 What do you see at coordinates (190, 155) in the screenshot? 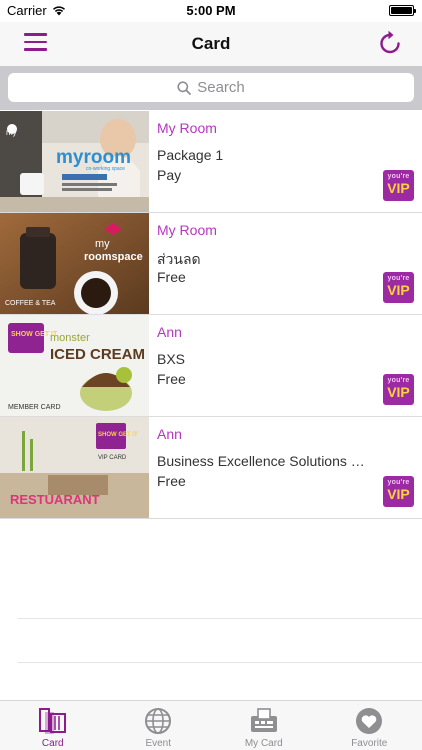
I see `card-title: Package 1` at bounding box center [190, 155].